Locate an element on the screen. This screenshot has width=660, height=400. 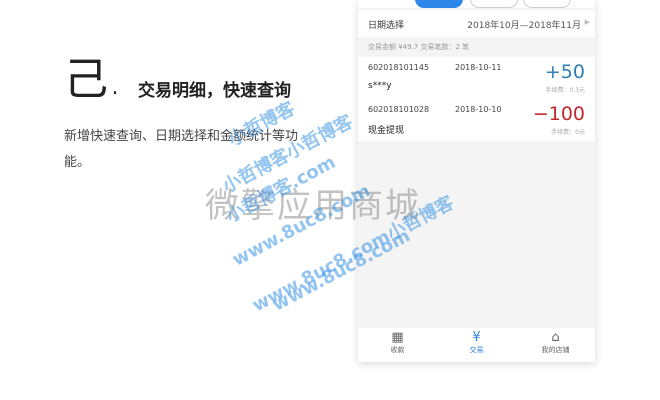
bottom-nav: ▦ 收款 ¥ 交易 ⌂ 我的店铺 is located at coordinates (476, 345).